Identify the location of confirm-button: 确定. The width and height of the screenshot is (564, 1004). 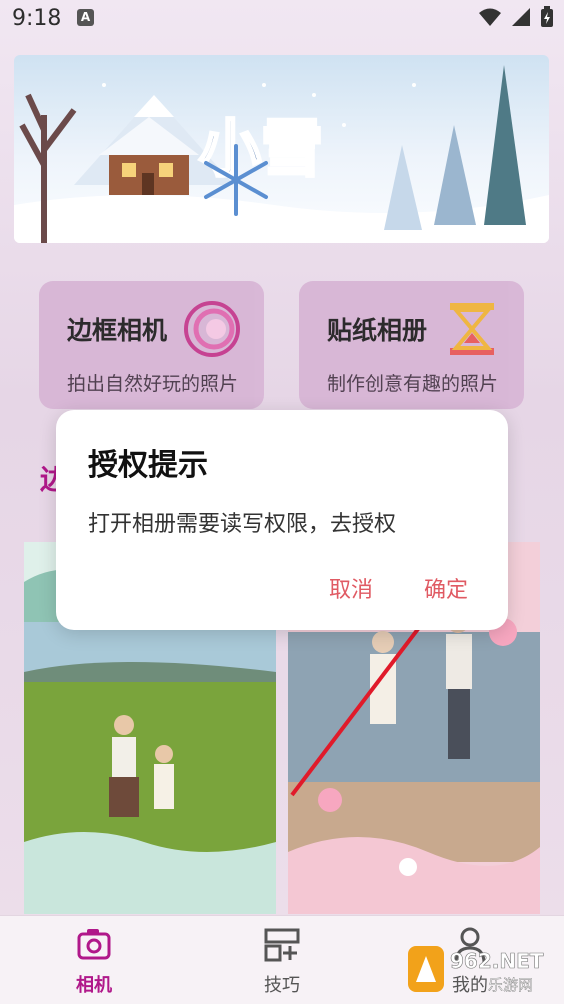
(446, 588).